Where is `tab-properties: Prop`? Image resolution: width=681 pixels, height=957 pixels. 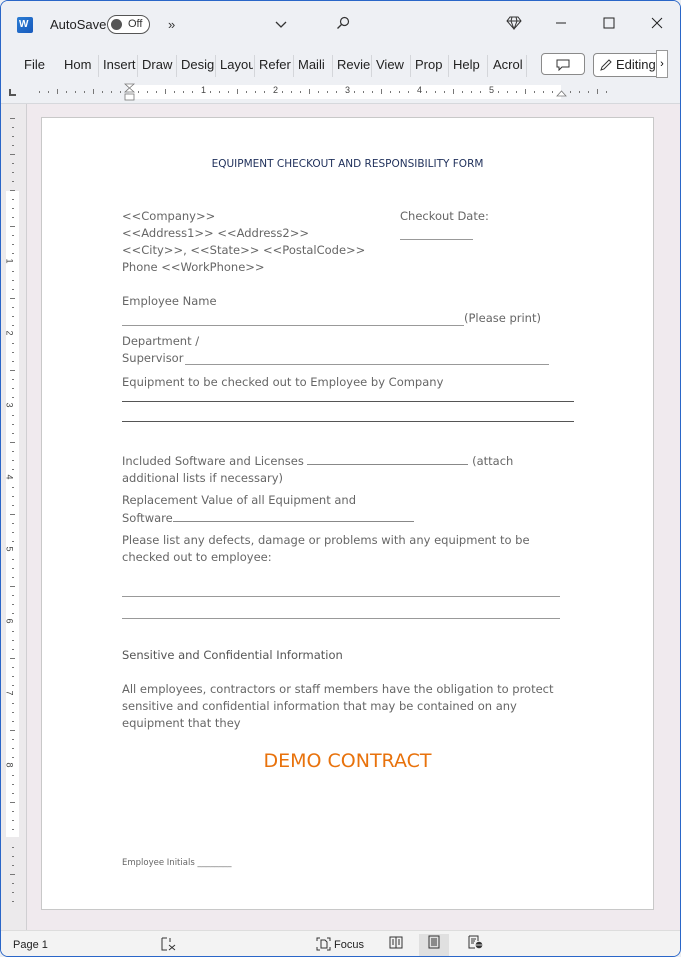
tab-properties: Prop is located at coordinates (431, 64).